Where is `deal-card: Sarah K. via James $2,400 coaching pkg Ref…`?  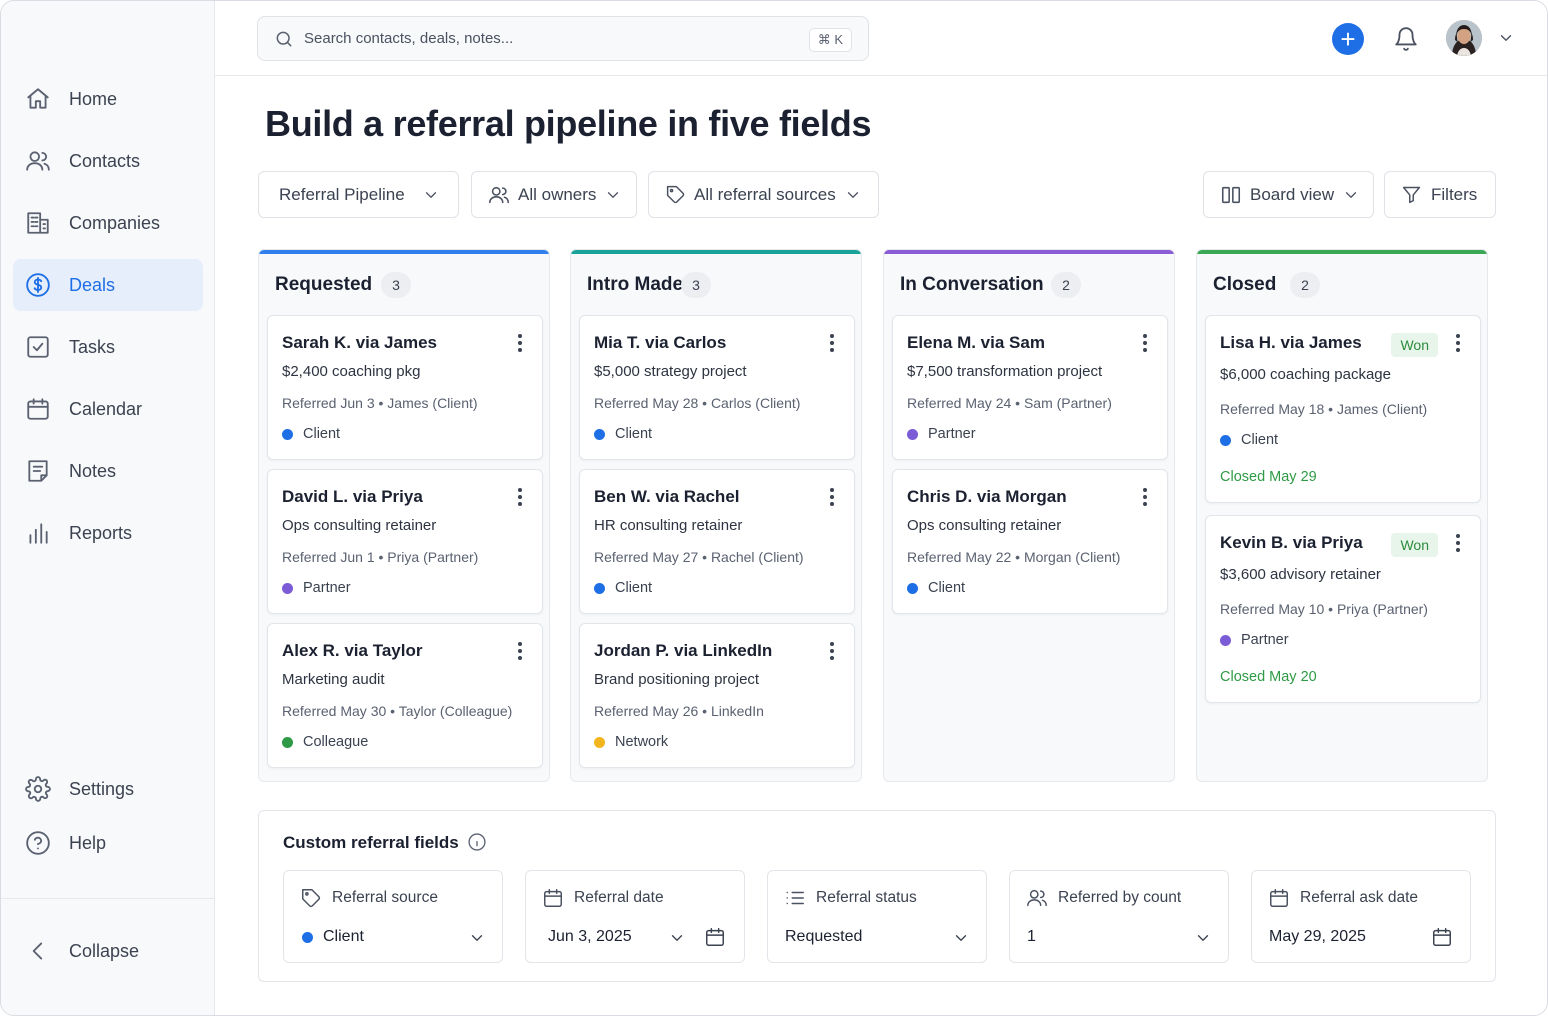 deal-card: Sarah K. via James $2,400 coaching pkg Ref… is located at coordinates (405, 387).